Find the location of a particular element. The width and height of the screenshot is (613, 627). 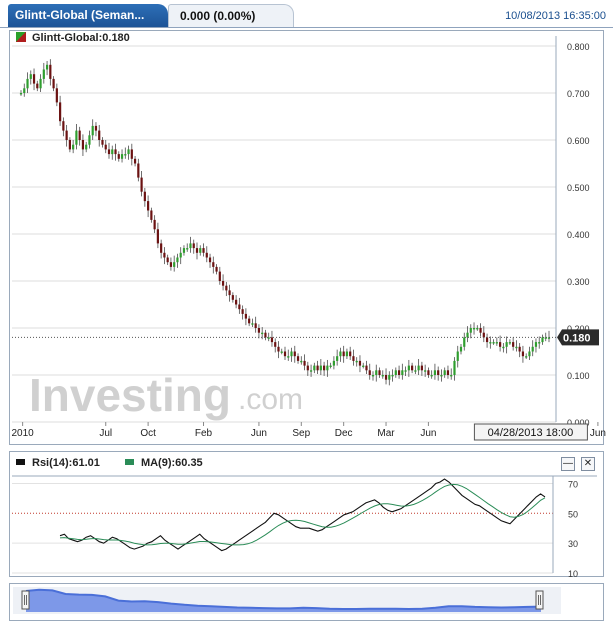

watermark-word: Investing is located at coordinates (130, 395).